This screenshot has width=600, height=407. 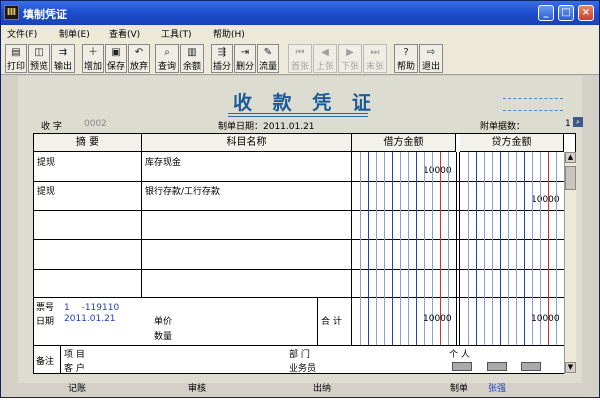 What do you see at coordinates (322, 389) in the screenshot?
I see `cashier-label: 出纳` at bounding box center [322, 389].